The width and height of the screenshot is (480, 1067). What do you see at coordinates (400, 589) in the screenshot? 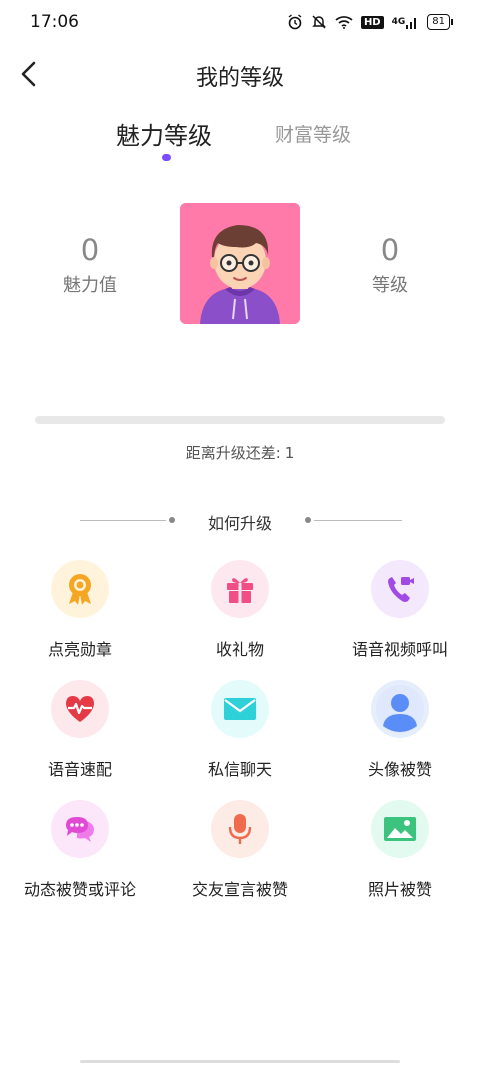
I see `phone-video-icon` at bounding box center [400, 589].